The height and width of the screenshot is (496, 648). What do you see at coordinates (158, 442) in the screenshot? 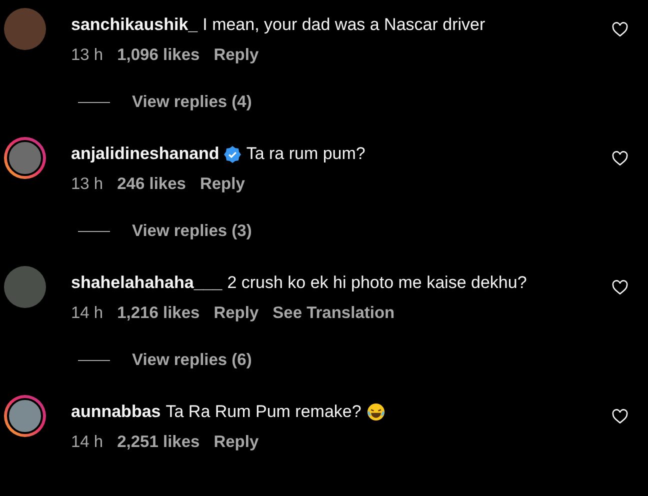
I see `like-count: 2,251 likes` at bounding box center [158, 442].